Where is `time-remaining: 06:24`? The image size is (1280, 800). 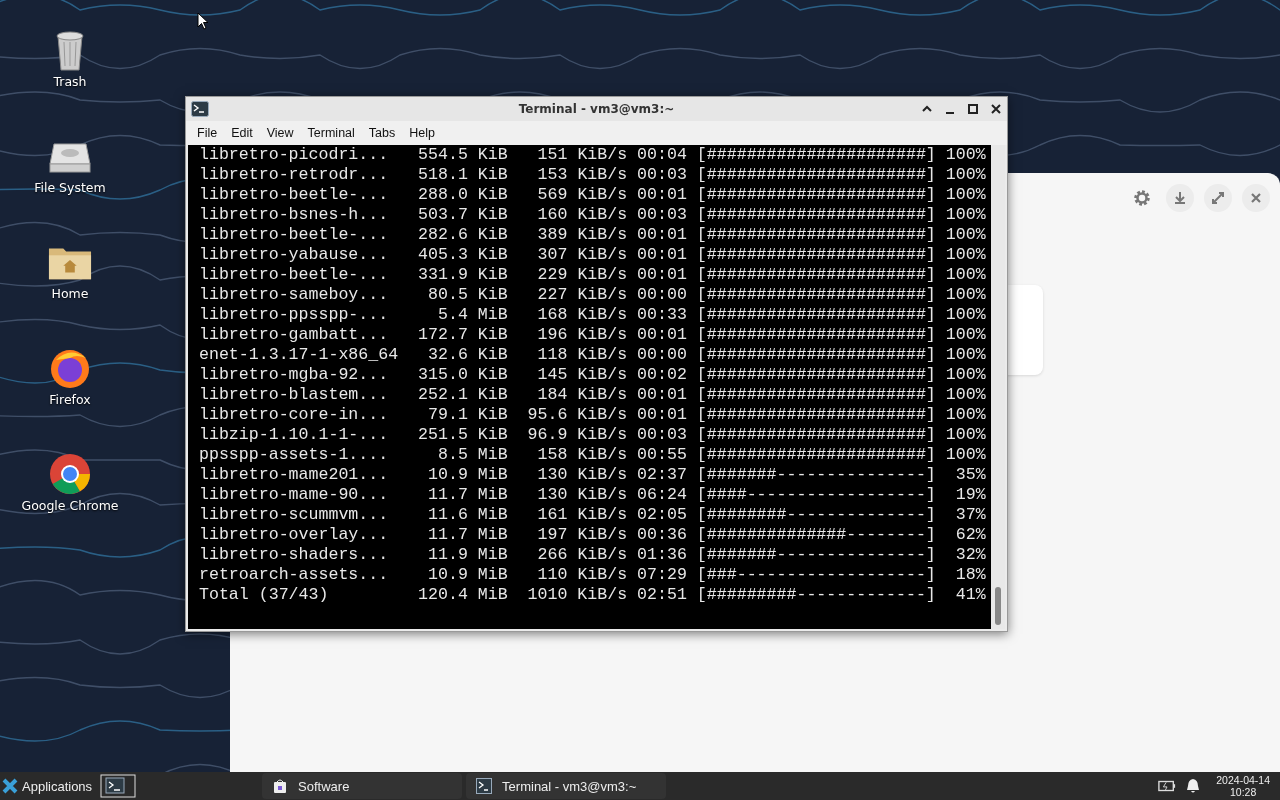 time-remaining: 06:24 is located at coordinates (661, 495).